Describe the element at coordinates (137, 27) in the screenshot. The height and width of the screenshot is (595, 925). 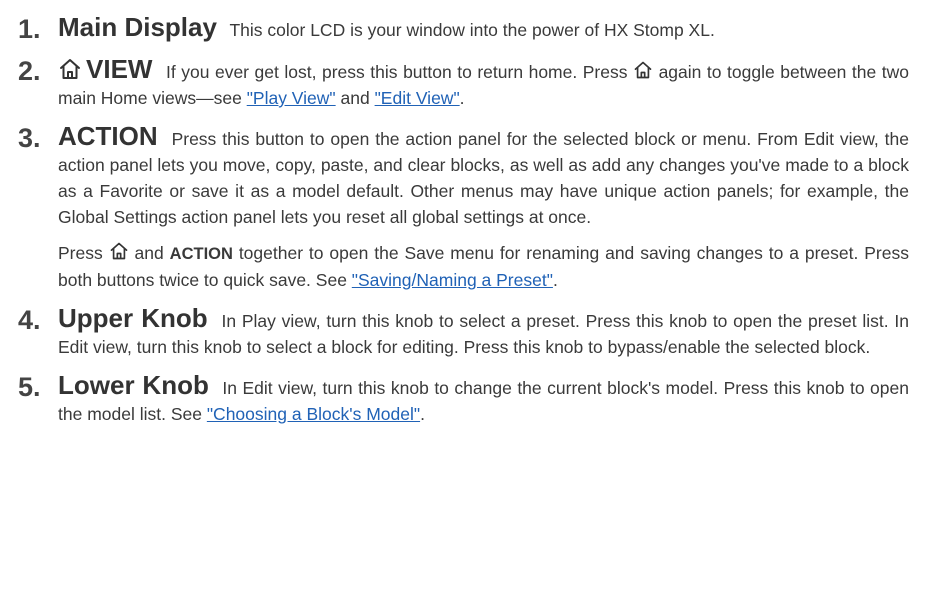
I see `item-title: Main Display` at that location.